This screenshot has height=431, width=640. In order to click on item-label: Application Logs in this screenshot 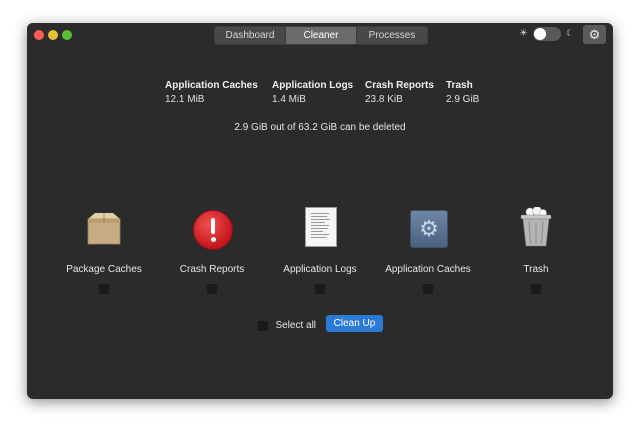, I will do `click(320, 269)`.